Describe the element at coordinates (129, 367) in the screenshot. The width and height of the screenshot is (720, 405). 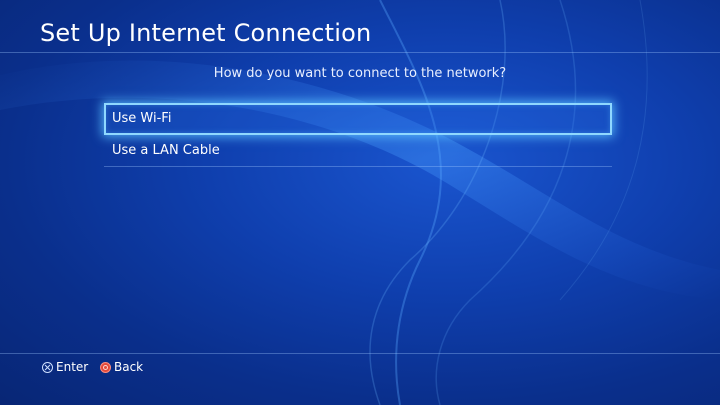
I see `back-label: Back` at that location.